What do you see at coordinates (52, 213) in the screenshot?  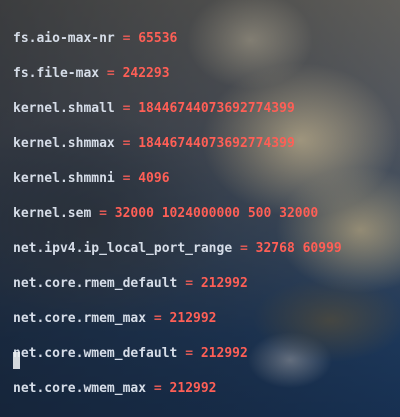 I see `sysctl-key: kernel.sem` at bounding box center [52, 213].